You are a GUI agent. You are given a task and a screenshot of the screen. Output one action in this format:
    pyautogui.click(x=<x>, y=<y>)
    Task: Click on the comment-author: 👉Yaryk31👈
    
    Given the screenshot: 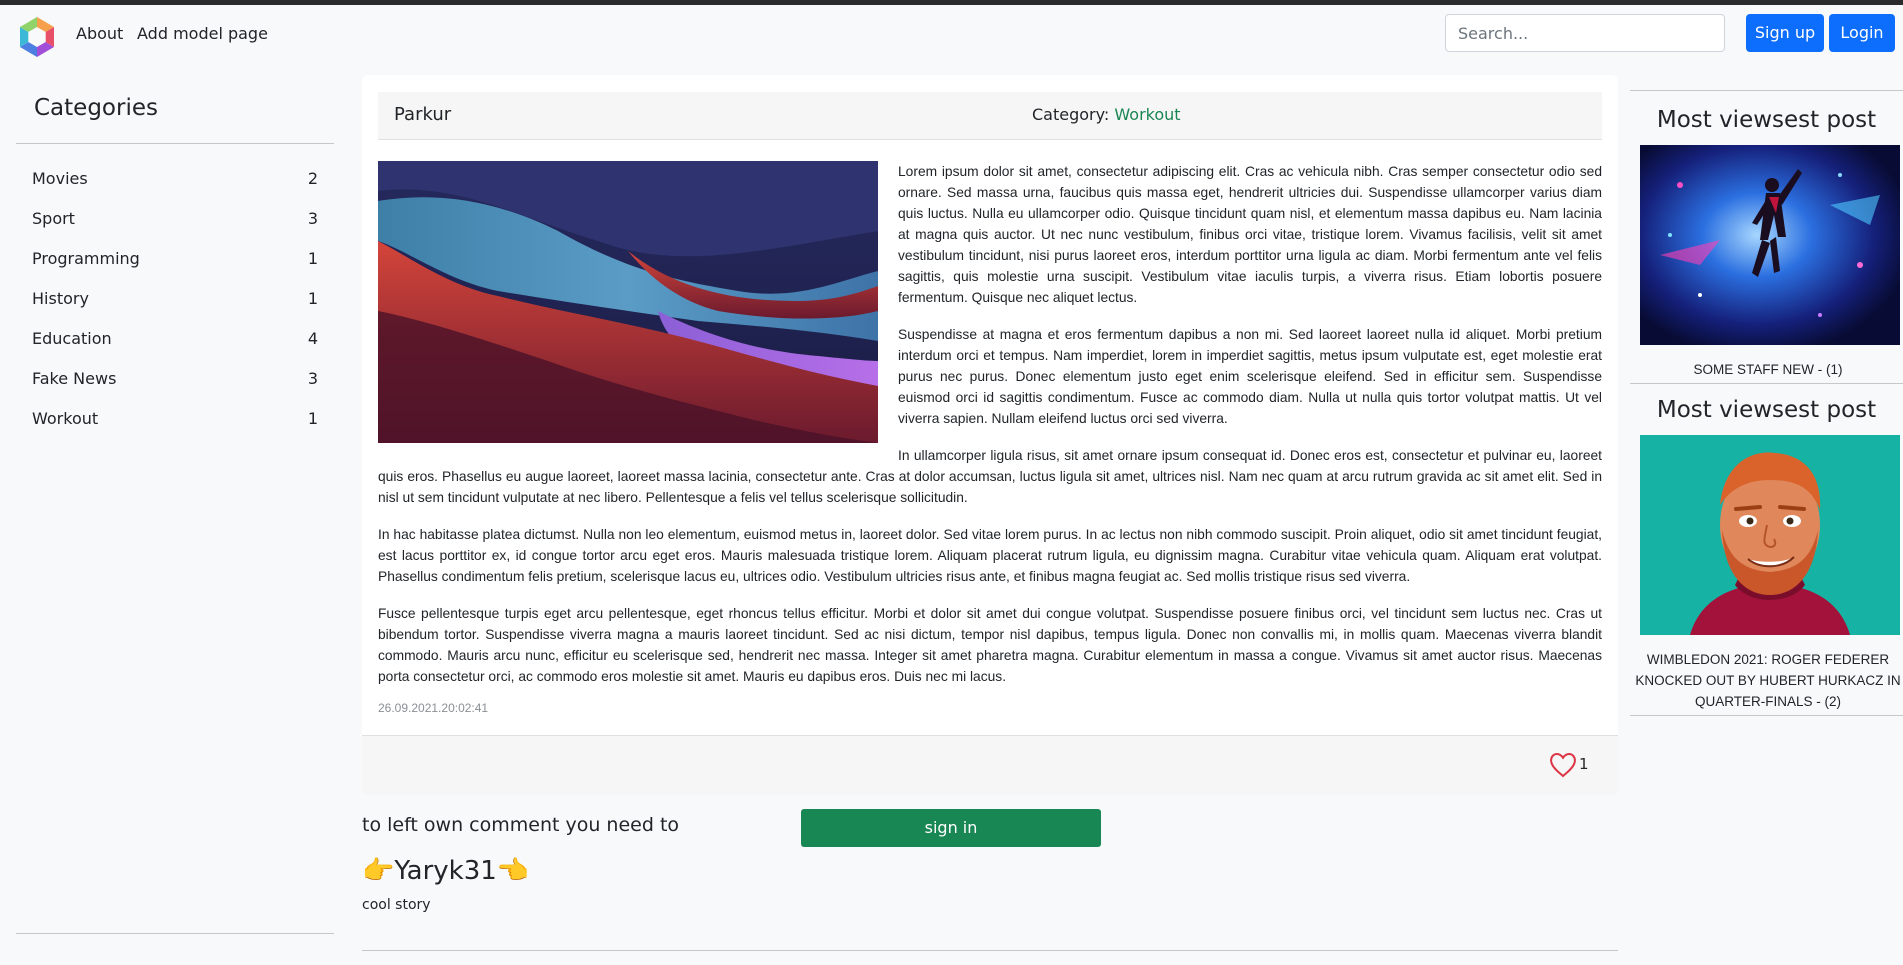 What is the action you would take?
    pyautogui.click(x=446, y=871)
    